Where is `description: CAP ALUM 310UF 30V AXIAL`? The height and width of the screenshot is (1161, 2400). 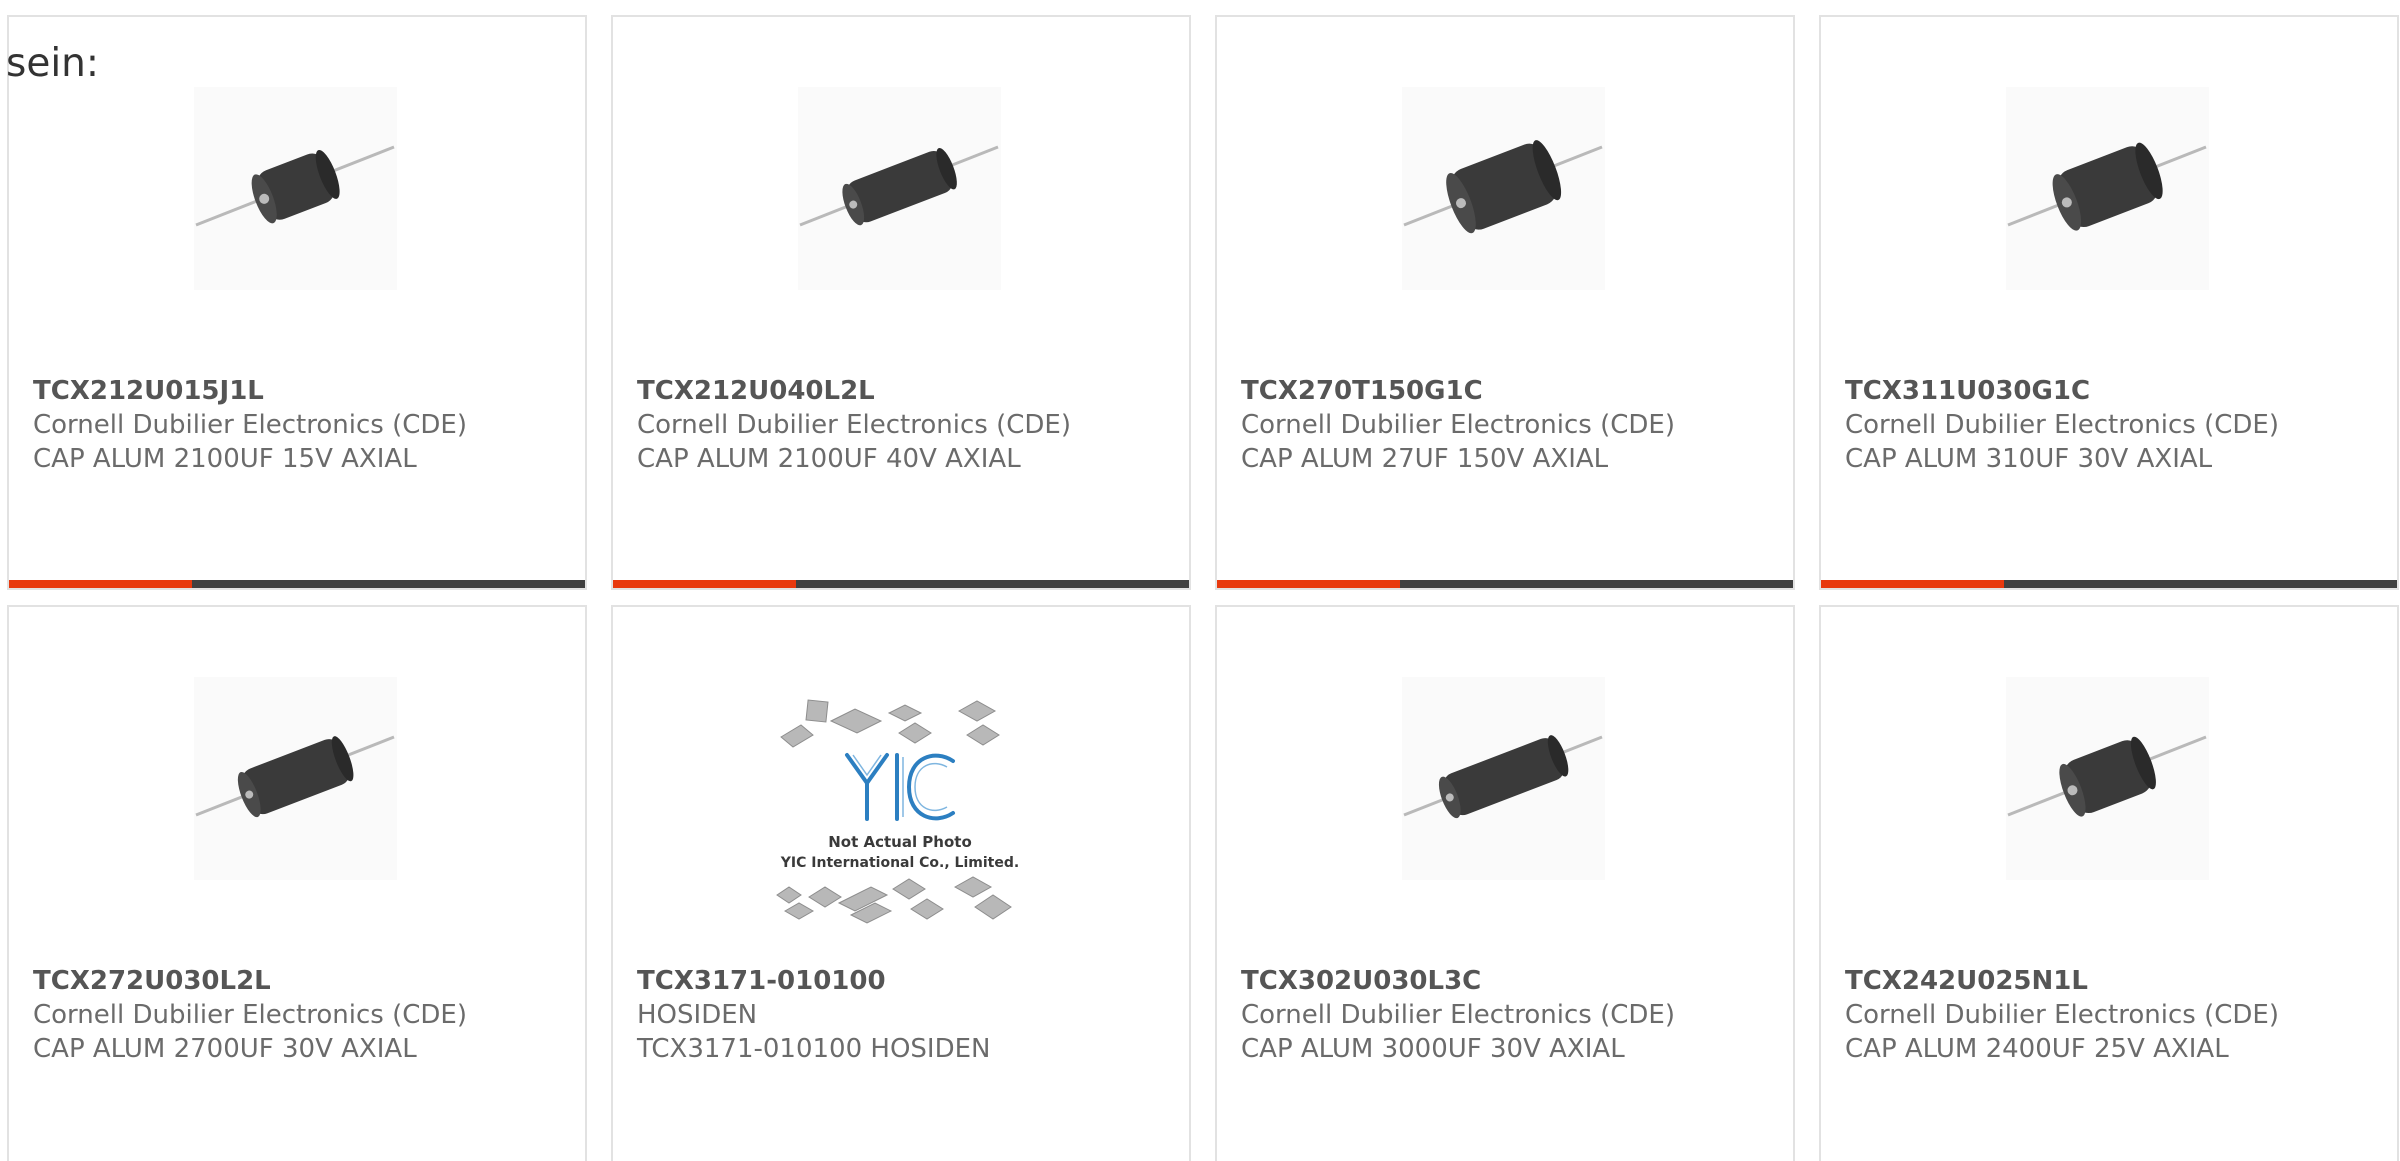
description: CAP ALUM 310UF 30V AXIAL is located at coordinates (2029, 459).